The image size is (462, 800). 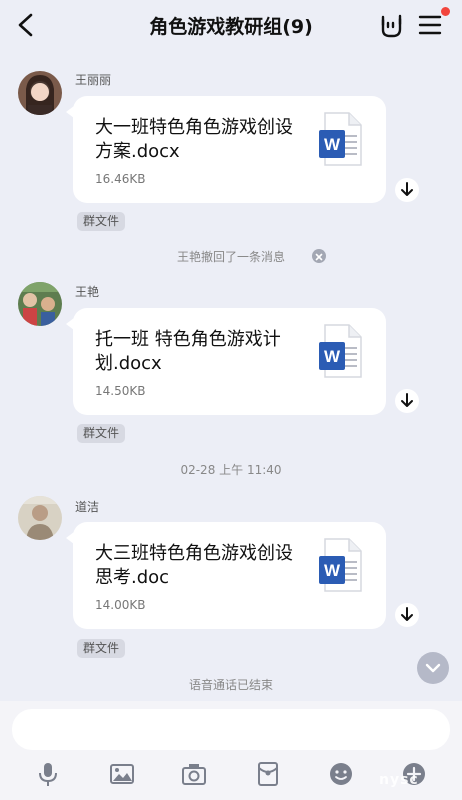 What do you see at coordinates (48, 774) in the screenshot?
I see `microphone-icon` at bounding box center [48, 774].